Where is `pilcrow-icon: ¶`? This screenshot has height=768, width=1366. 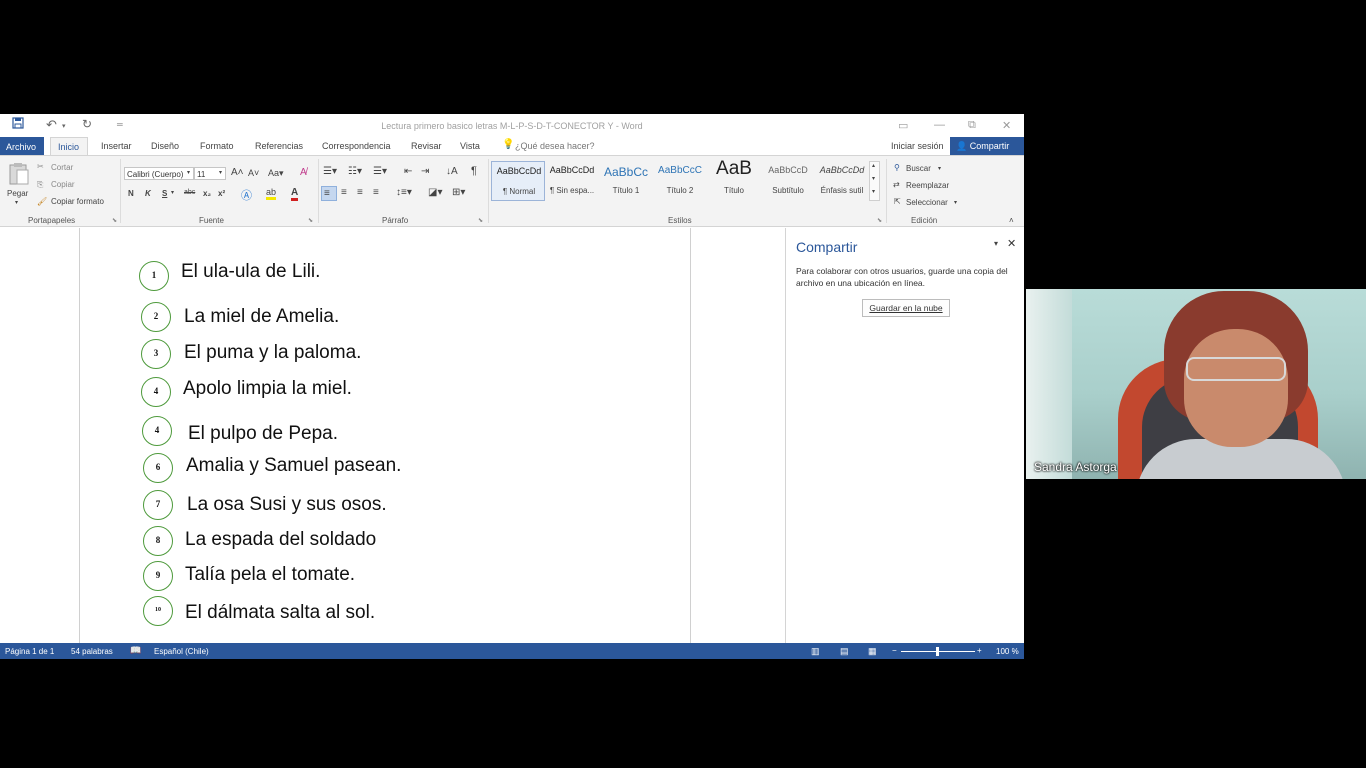 pilcrow-icon: ¶ is located at coordinates (474, 171).